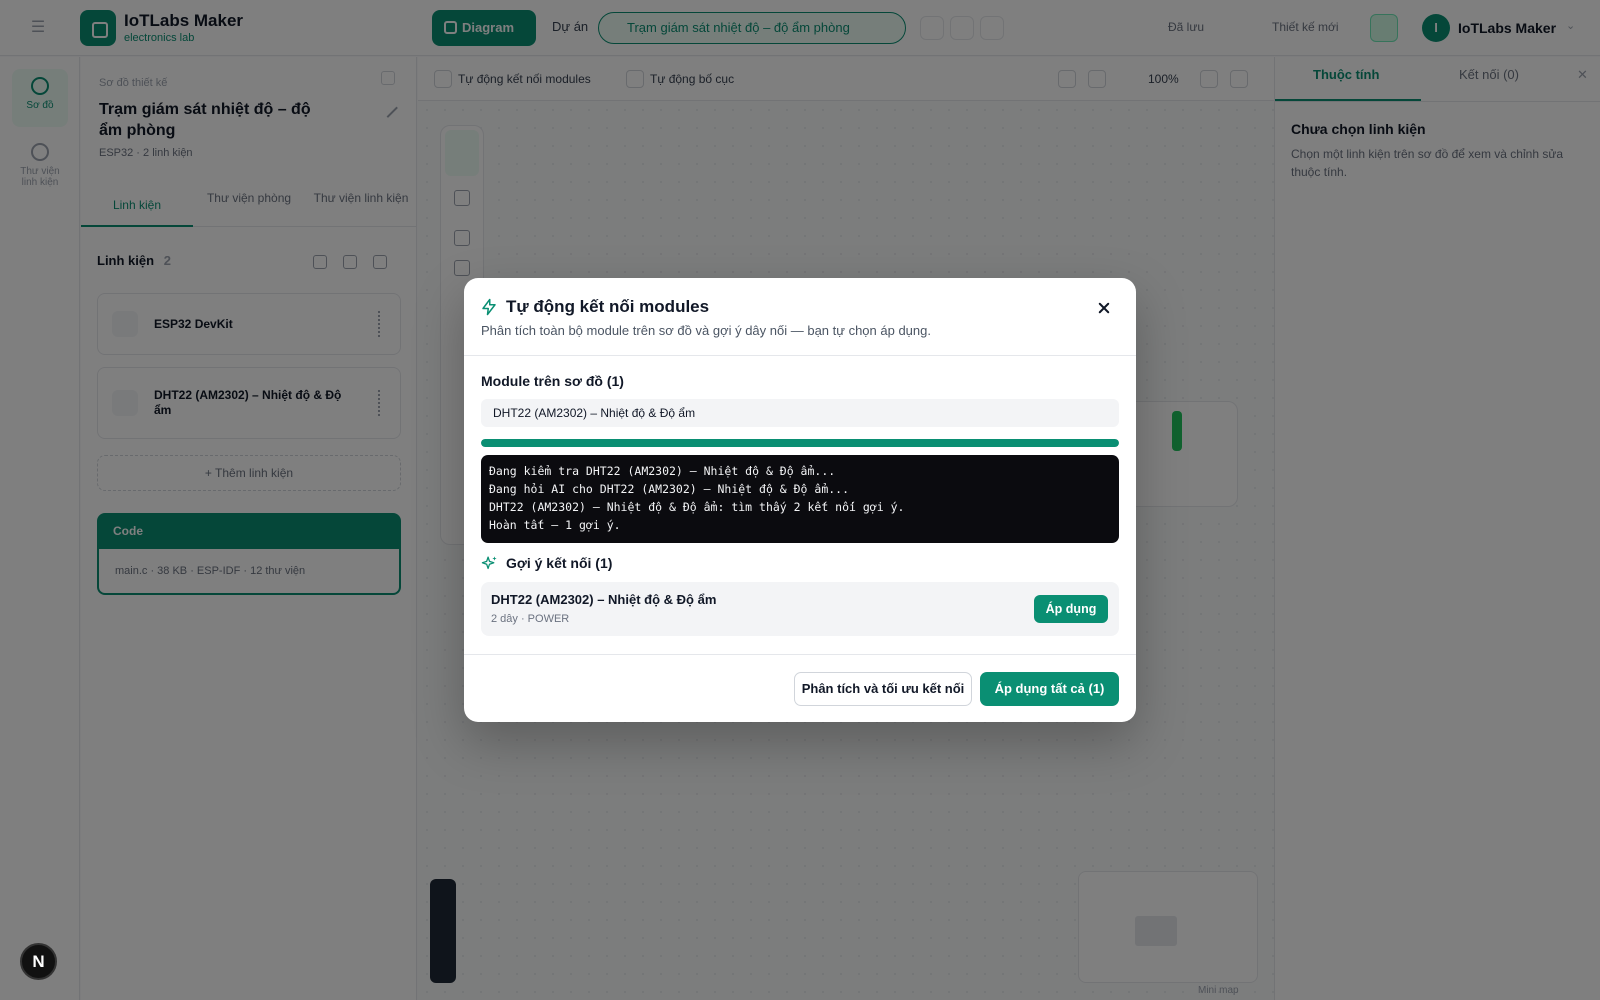 This screenshot has height=1000, width=1600. I want to click on close-icon, so click(1104, 308).